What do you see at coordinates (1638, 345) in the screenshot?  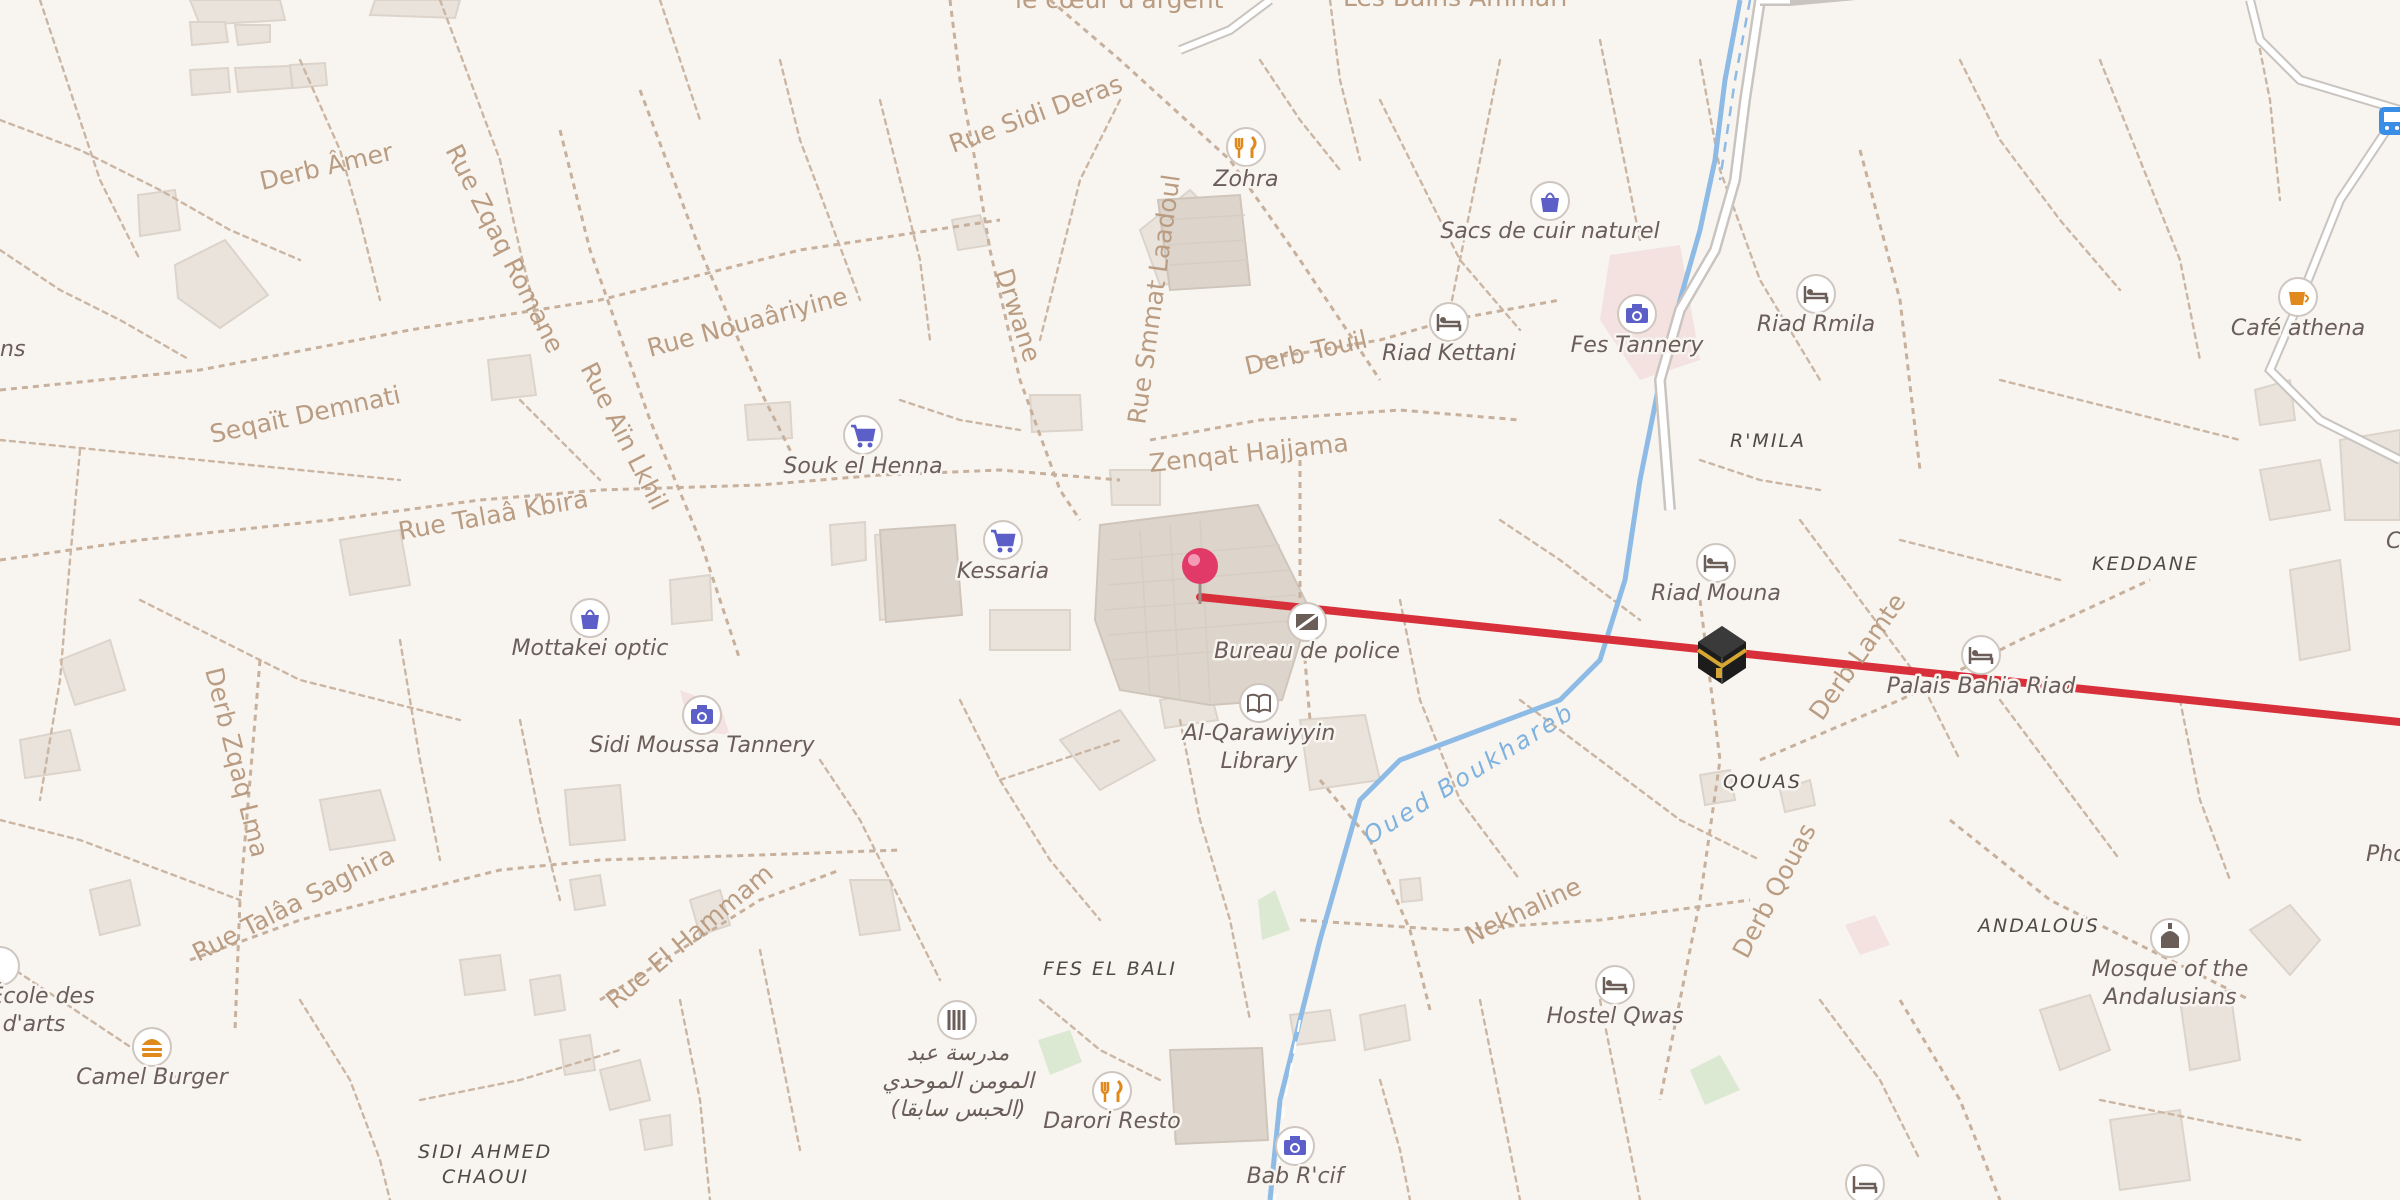 I see `poi-label: Fes Tannery` at bounding box center [1638, 345].